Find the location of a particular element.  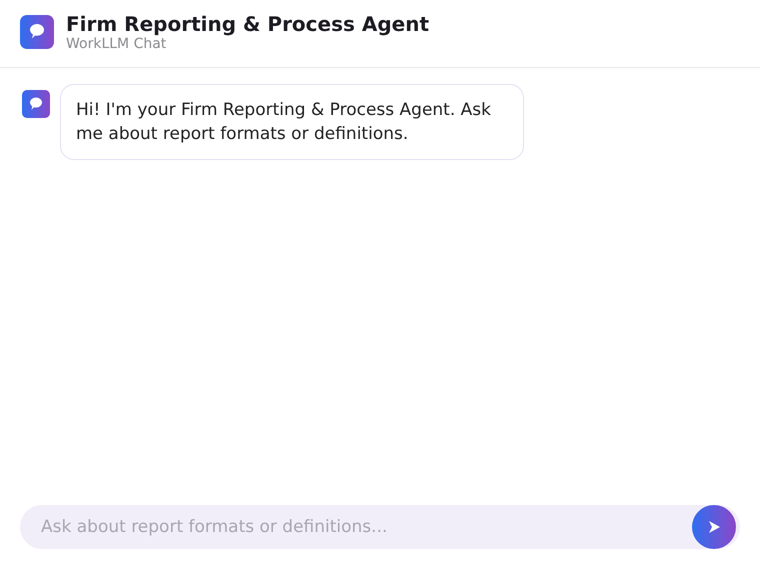

app-subtitle: WorkLLM Chat is located at coordinates (117, 44).